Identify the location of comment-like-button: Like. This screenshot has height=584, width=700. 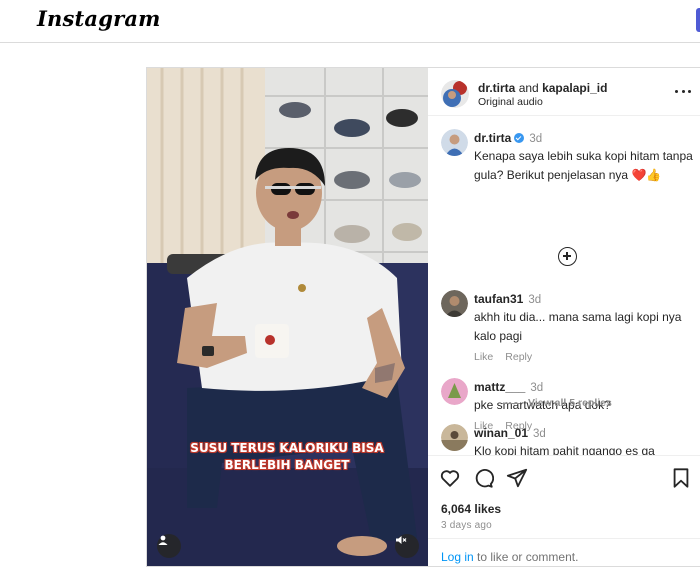
(483, 357).